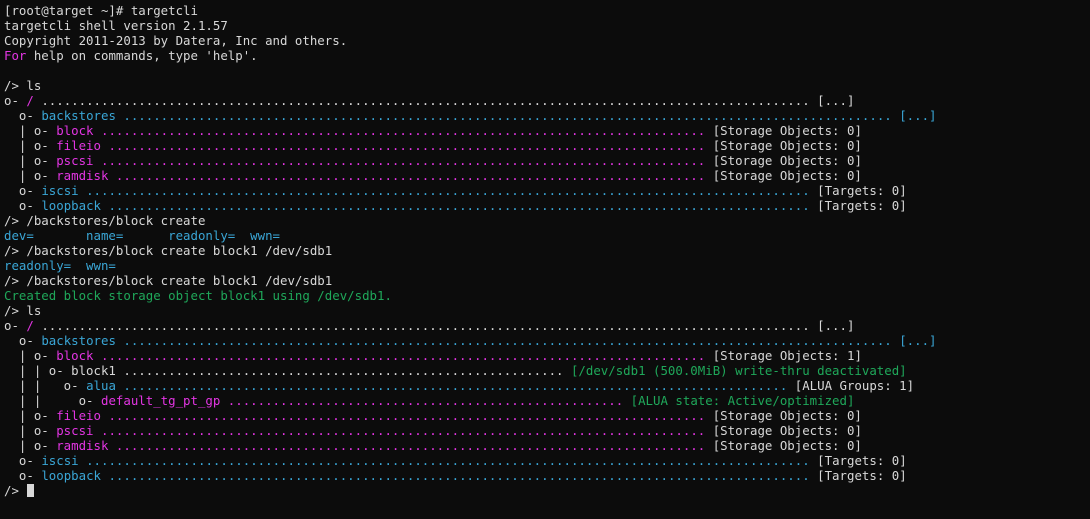 The height and width of the screenshot is (519, 1090). I want to click on terminal-line: [root@target ~]# targetcli, so click(547, 10).